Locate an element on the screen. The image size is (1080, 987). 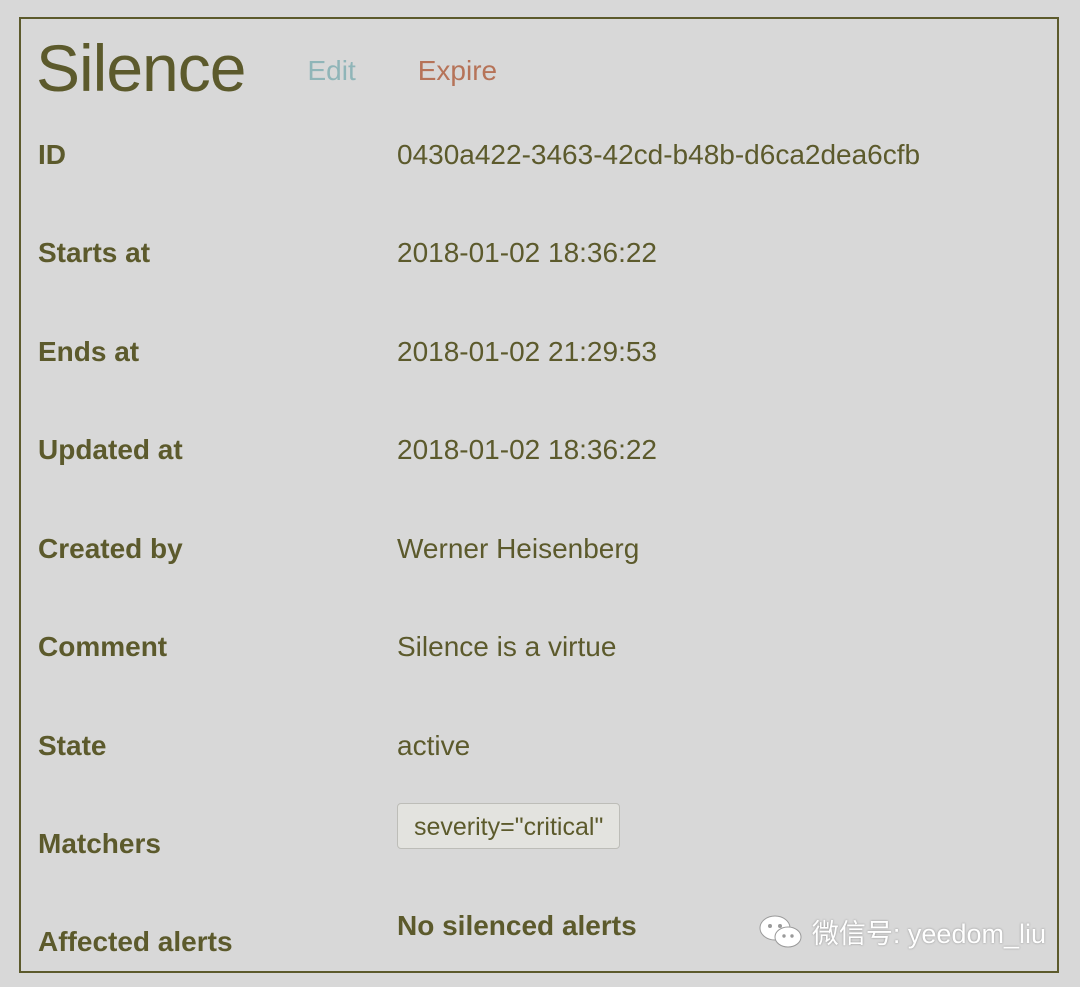
matchers-label: Matchers is located at coordinates (99, 843).